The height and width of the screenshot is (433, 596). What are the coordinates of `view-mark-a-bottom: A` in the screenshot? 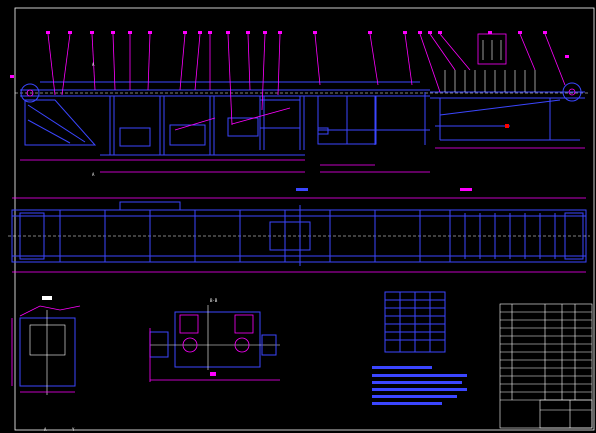 It's located at (93, 174).